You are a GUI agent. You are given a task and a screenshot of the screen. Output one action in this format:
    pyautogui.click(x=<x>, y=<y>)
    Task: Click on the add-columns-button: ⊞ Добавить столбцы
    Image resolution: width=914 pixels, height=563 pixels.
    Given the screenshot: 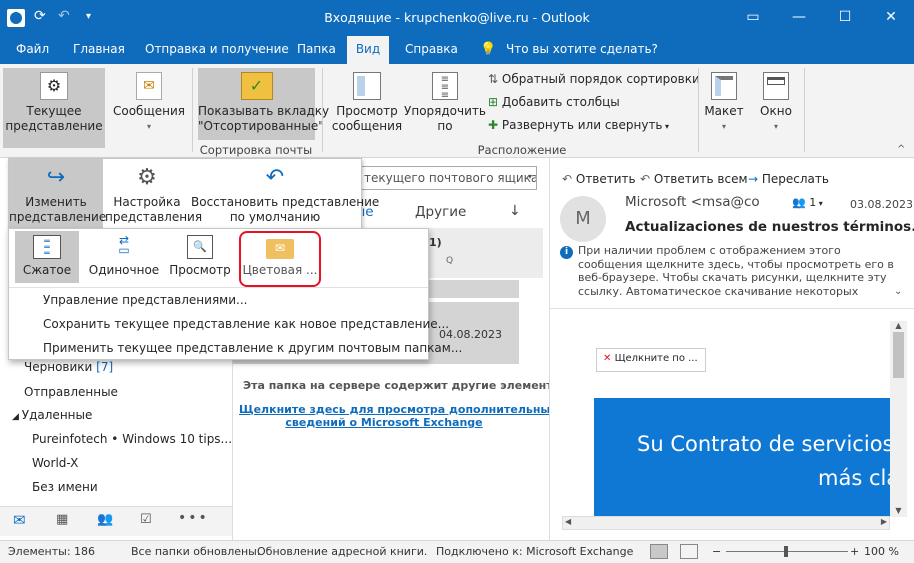 What is the action you would take?
    pyautogui.click(x=554, y=102)
    